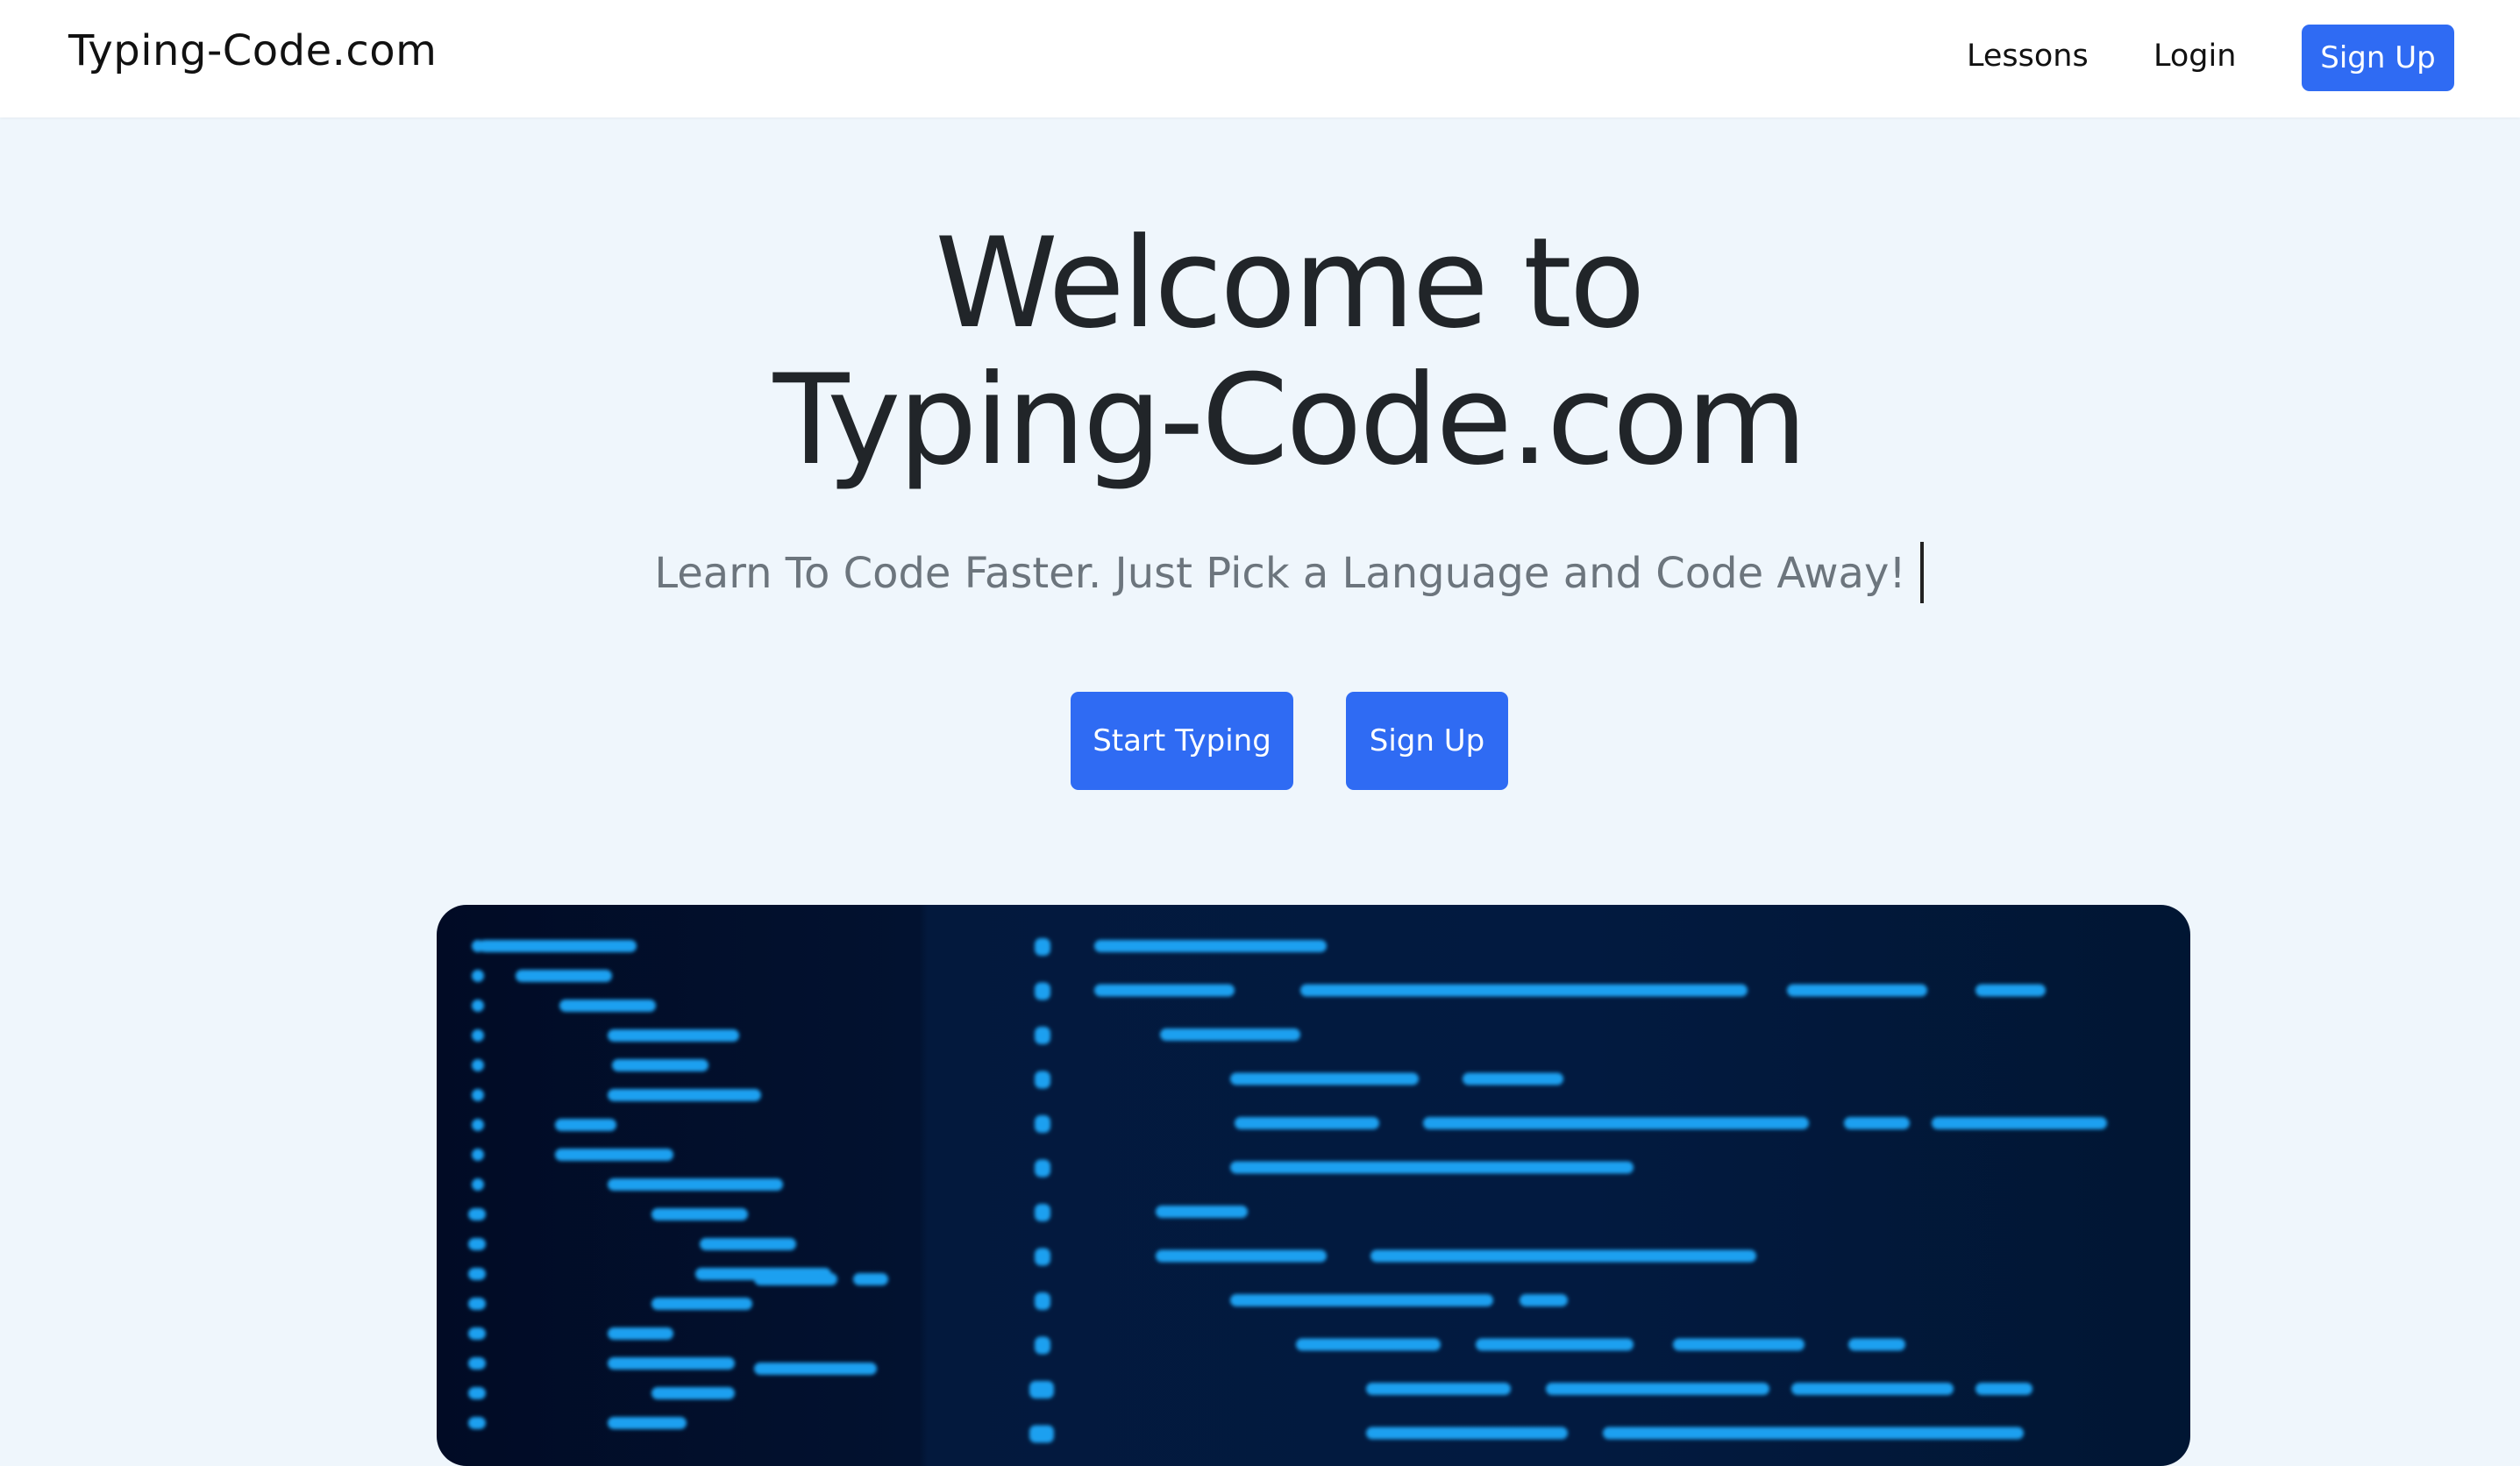  What do you see at coordinates (1260, 59) in the screenshot?
I see `navbar: Typing-Code.com Lessons Login Sign Up` at bounding box center [1260, 59].